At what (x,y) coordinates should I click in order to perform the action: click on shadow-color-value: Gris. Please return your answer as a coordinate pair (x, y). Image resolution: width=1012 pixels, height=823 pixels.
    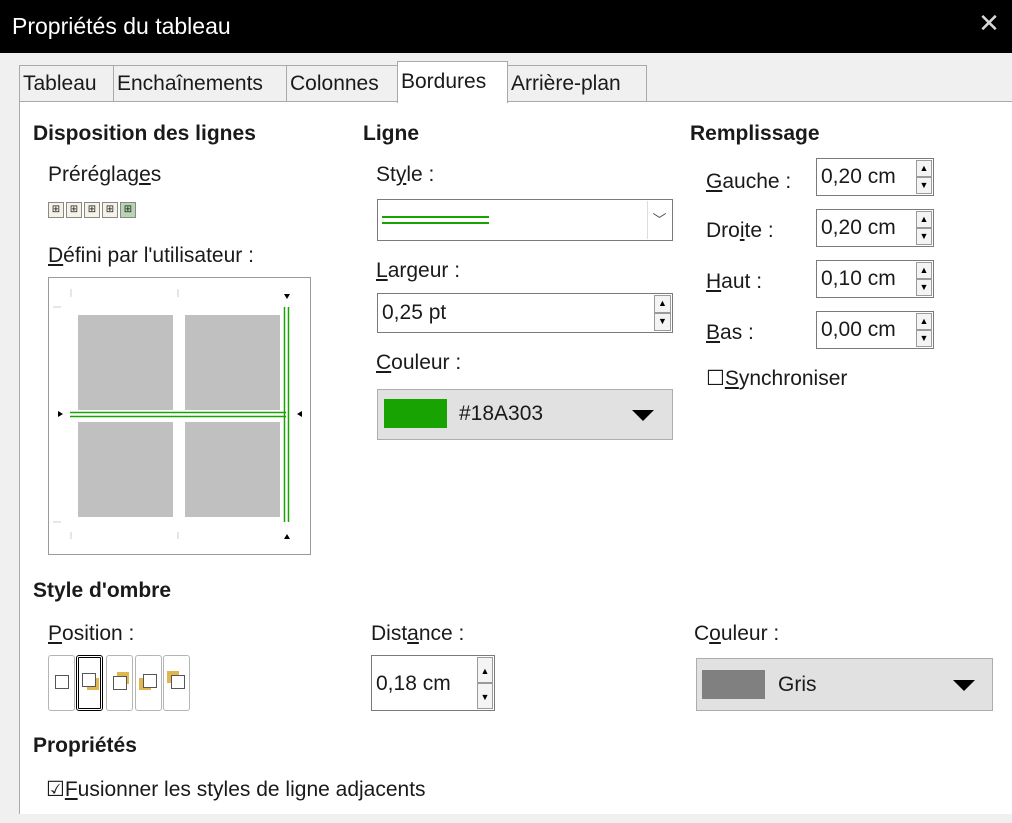
    Looking at the image, I should click on (797, 684).